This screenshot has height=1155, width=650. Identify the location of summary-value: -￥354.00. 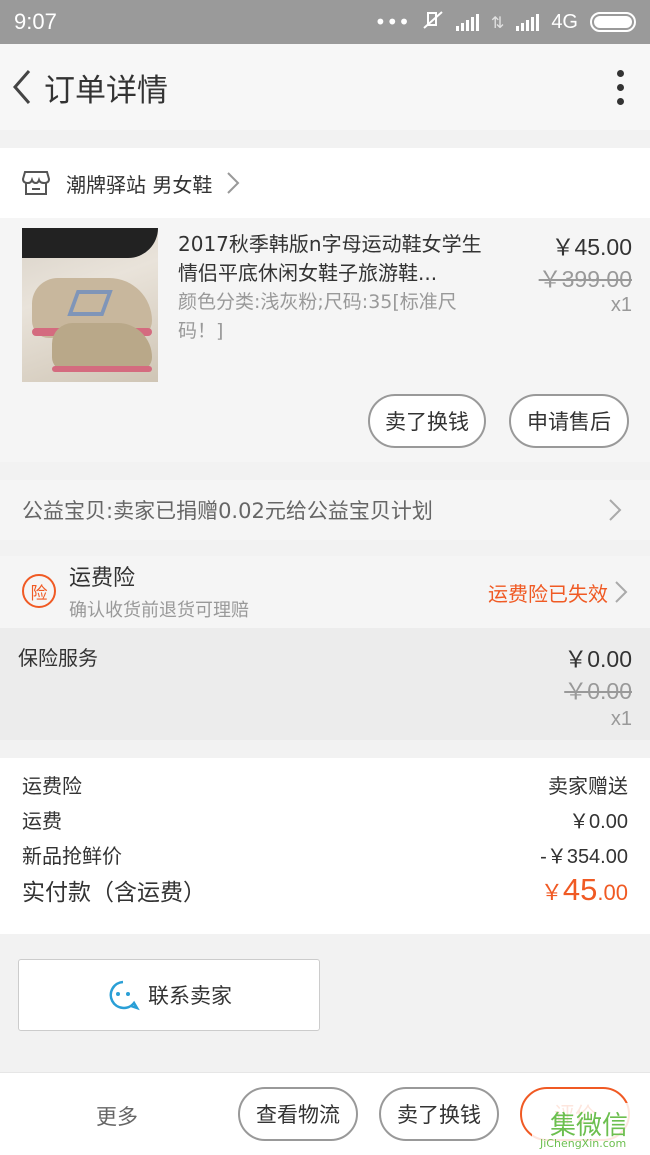
(584, 857).